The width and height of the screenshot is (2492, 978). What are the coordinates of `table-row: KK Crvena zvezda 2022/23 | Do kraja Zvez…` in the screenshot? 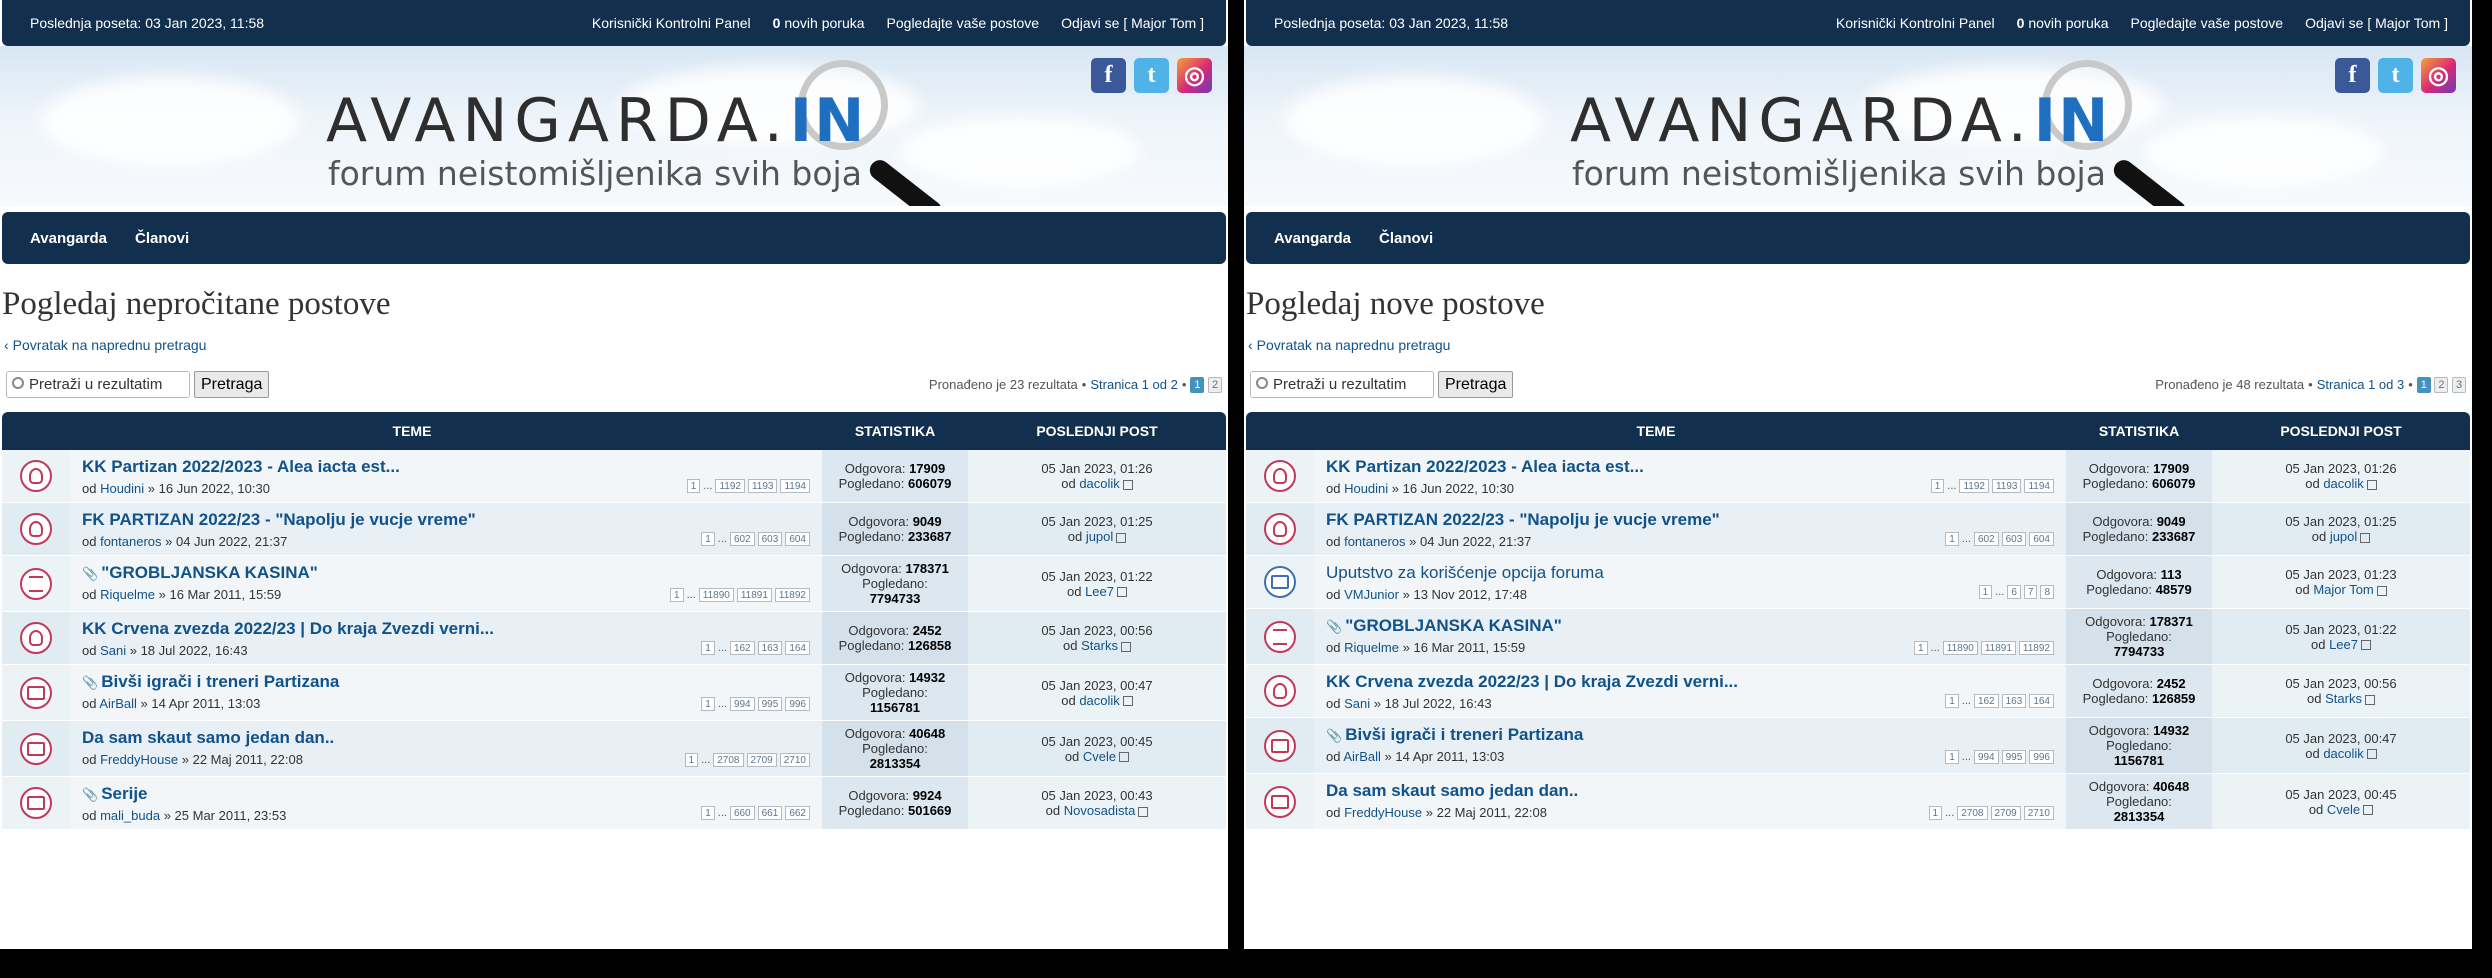 It's located at (614, 638).